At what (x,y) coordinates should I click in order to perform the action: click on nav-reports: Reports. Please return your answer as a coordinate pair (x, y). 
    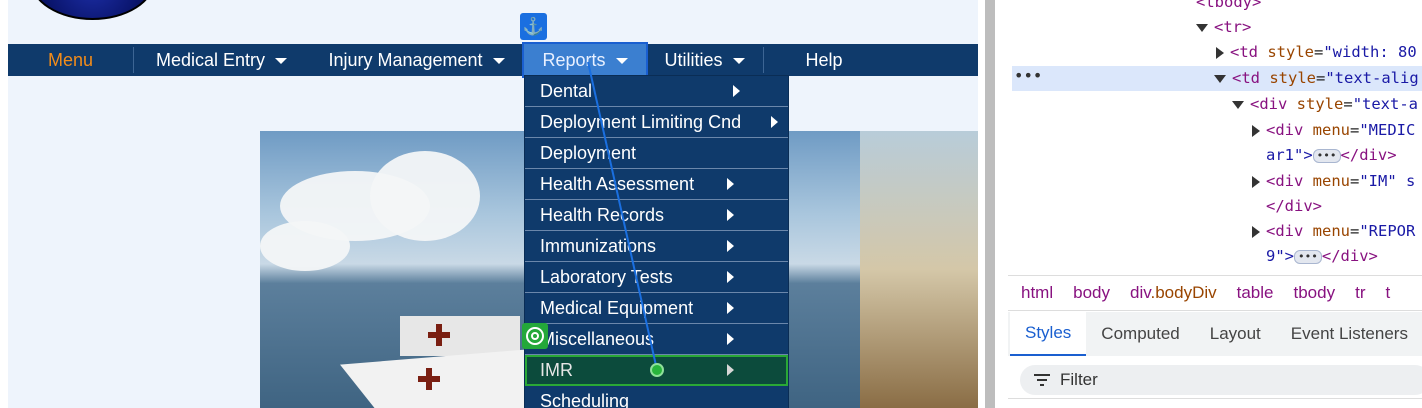
    Looking at the image, I should click on (585, 60).